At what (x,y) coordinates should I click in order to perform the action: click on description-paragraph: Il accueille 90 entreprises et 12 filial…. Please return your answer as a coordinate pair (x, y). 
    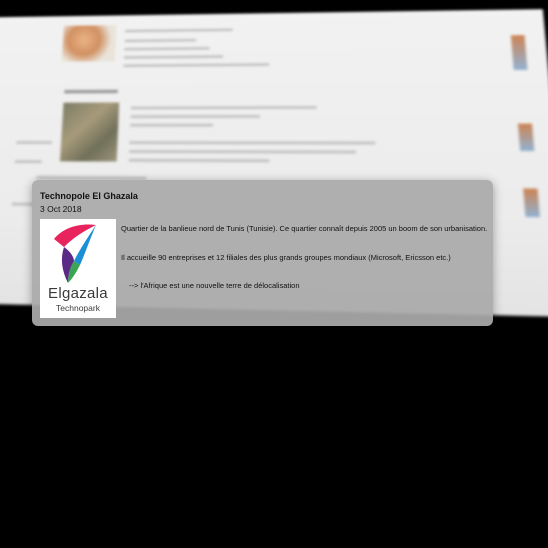
    Looking at the image, I should click on (286, 257).